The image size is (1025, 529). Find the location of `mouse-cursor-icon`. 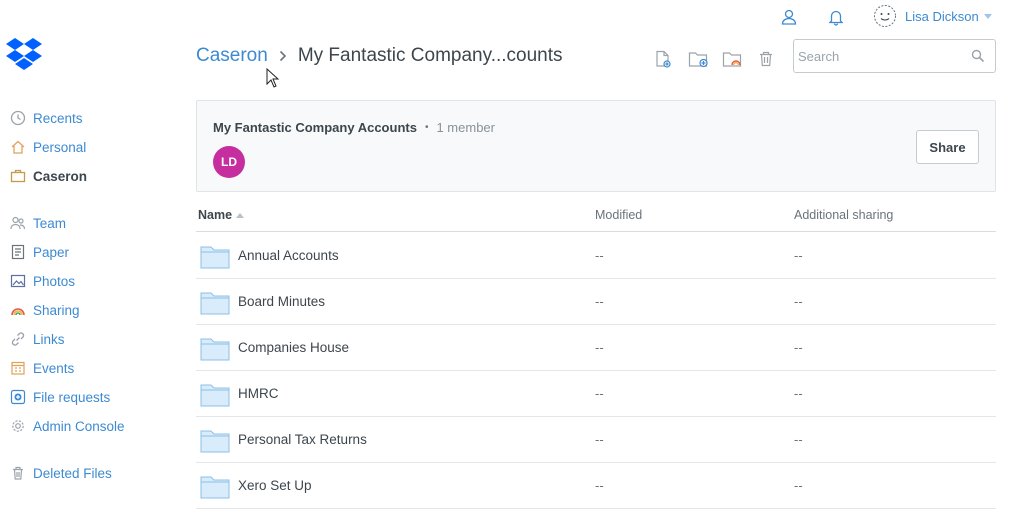

mouse-cursor-icon is located at coordinates (273, 78).